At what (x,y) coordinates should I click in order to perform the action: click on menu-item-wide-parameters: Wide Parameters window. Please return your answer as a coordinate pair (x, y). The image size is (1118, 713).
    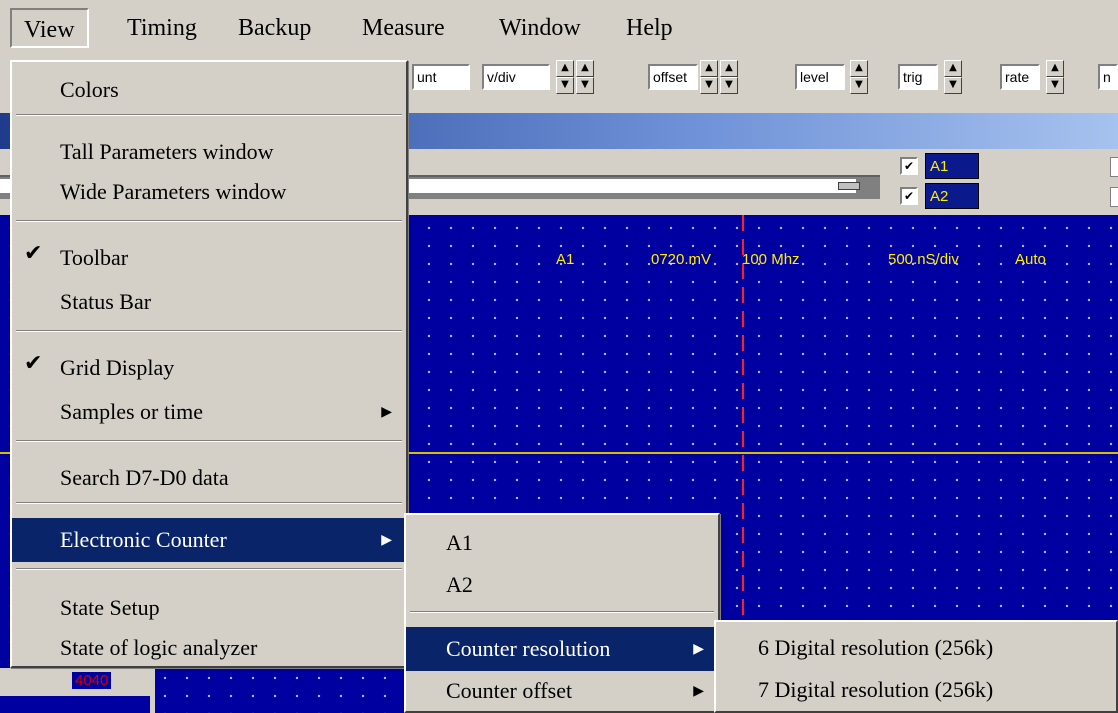
    Looking at the image, I should click on (209, 192).